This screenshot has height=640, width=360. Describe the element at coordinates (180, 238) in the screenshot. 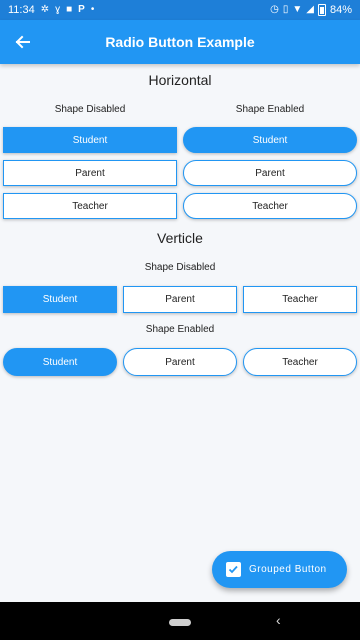

I see `vertical-title: Verticle` at that location.